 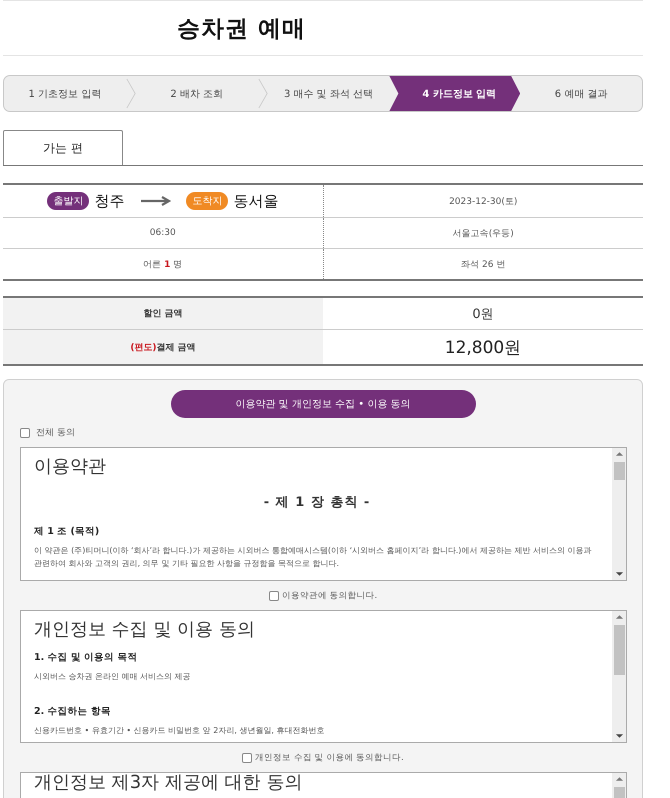 I want to click on paragraph: 이 약관은 (주)티머니(이하 ‘회사’라 합니다.)가 제공하는 시외버스 통합예매시스템(이하 ‘시외버스 홈페이지’라 합니다.)에서 제공하는 제반 서비스의 이용과 관련하여 회사와 고객의 권리, 의무 및 기타 필요한 사항을 규정함을 목적으로 합니다., so click(x=313, y=557).